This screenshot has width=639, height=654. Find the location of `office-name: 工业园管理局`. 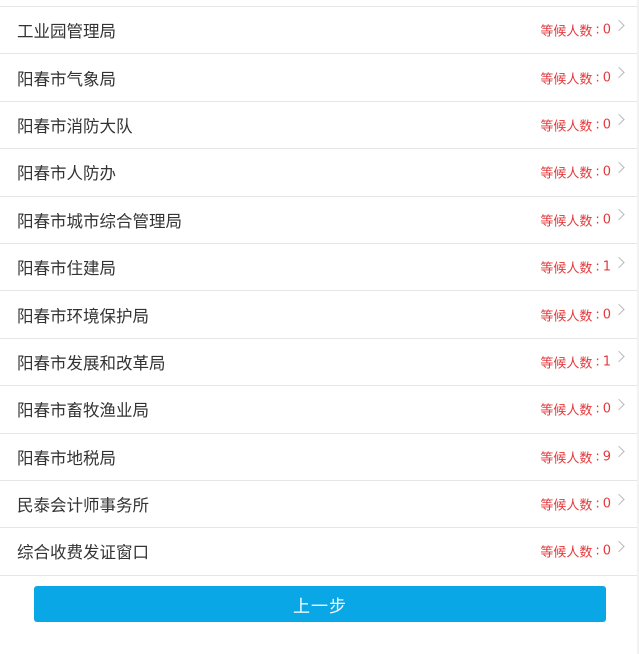

office-name: 工业园管理局 is located at coordinates (66, 32).